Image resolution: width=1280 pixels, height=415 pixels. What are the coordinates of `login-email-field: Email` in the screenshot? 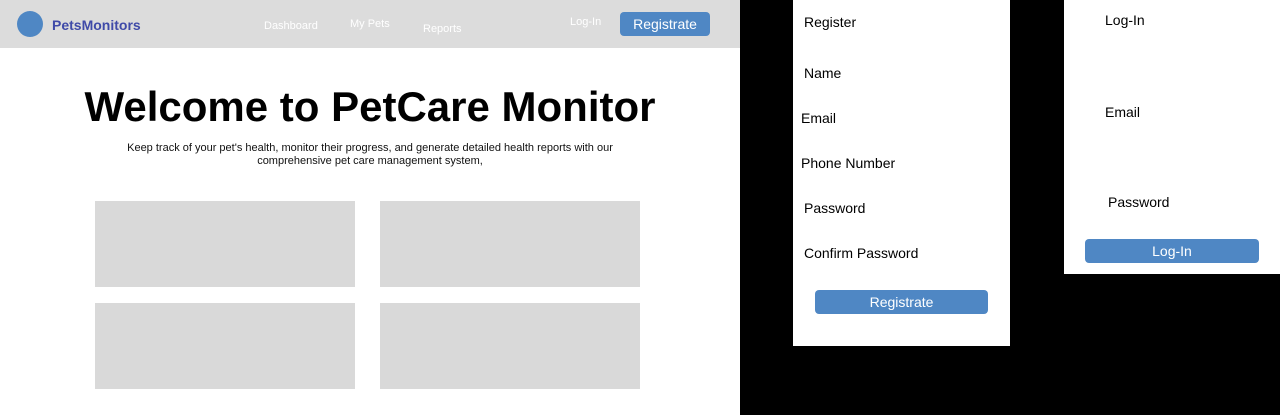 It's located at (1122, 112).